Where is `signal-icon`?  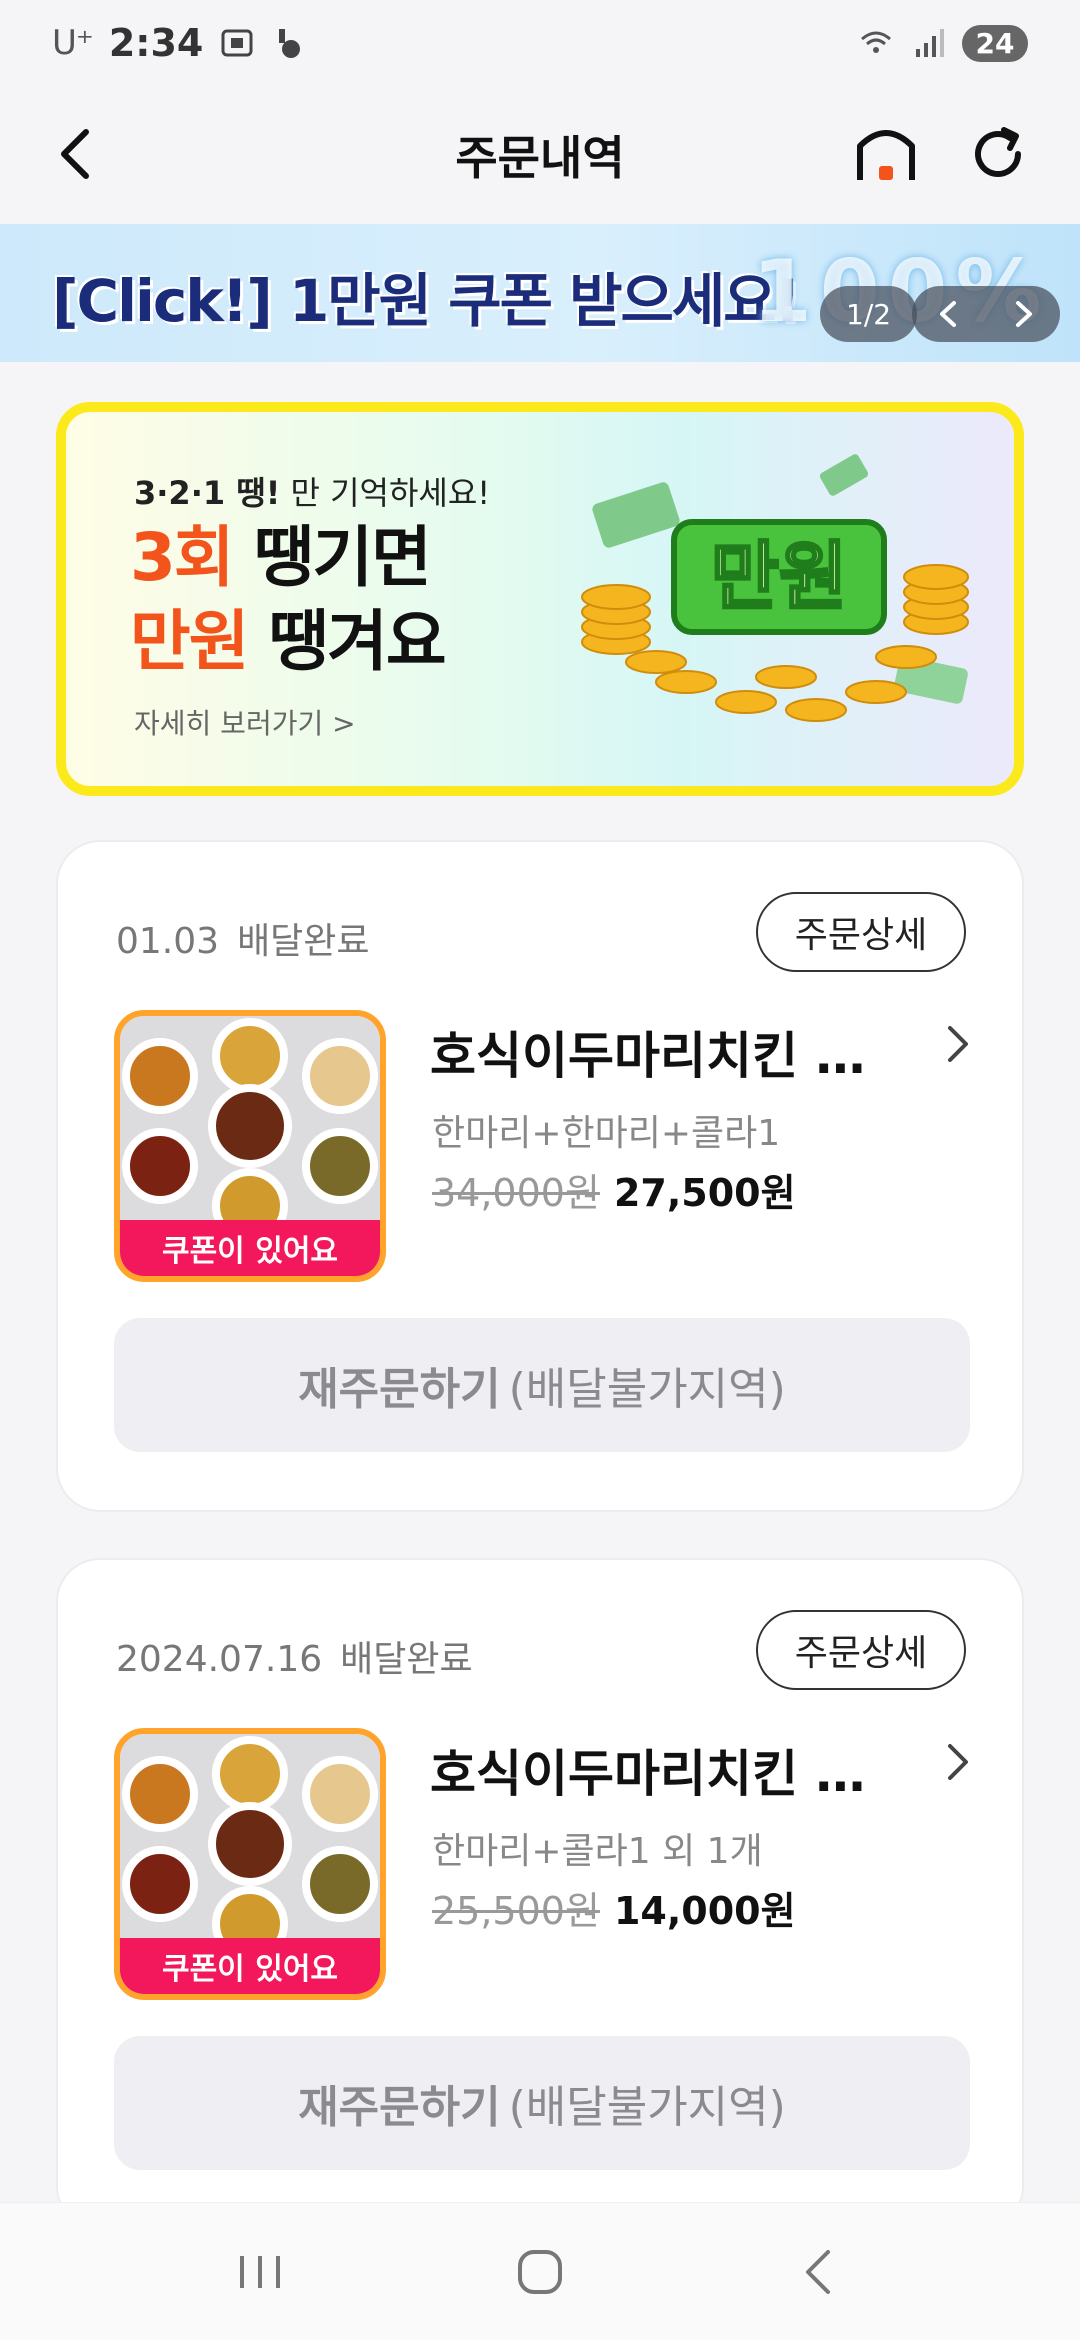 signal-icon is located at coordinates (930, 43).